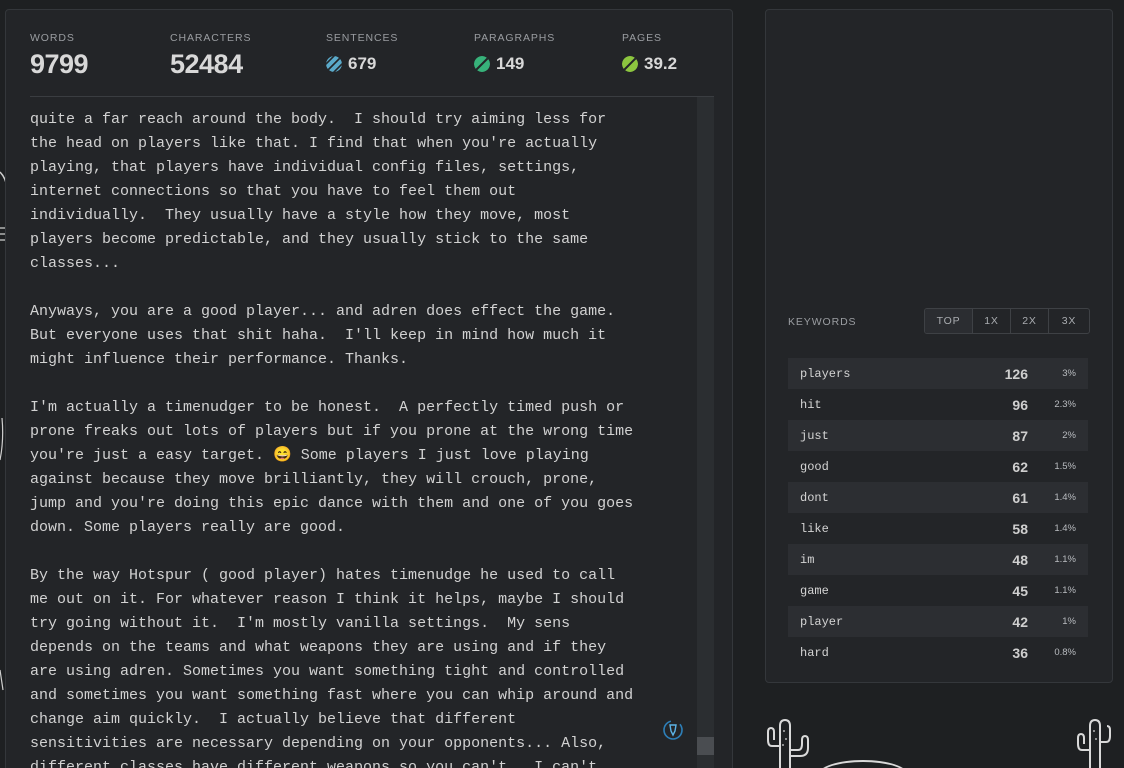 The height and width of the screenshot is (768, 1124). I want to click on keyword-percent: 0.8%, so click(1065, 652).